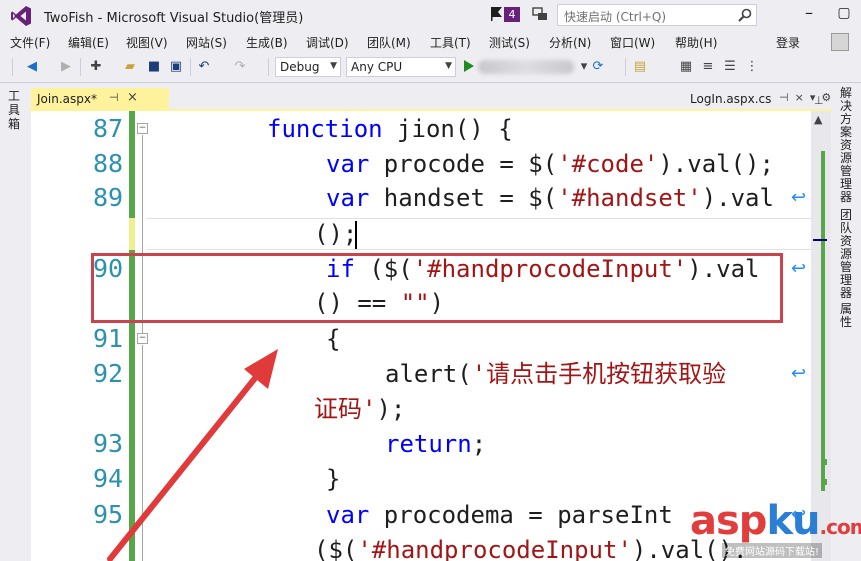 This screenshot has height=561, width=861. Describe the element at coordinates (356, 235) in the screenshot. I see `text-caret` at that location.